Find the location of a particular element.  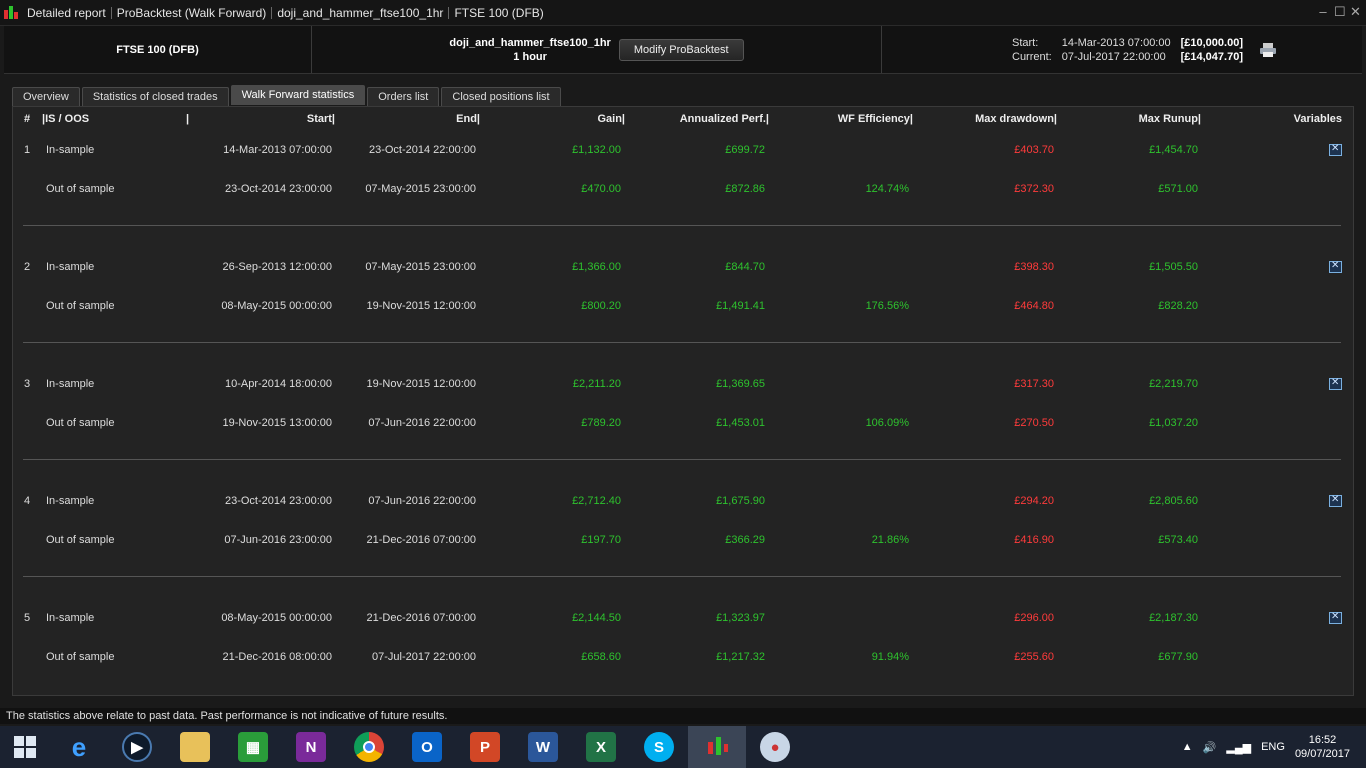

max-runup-value: £1,037.20 is located at coordinates (1173, 423).